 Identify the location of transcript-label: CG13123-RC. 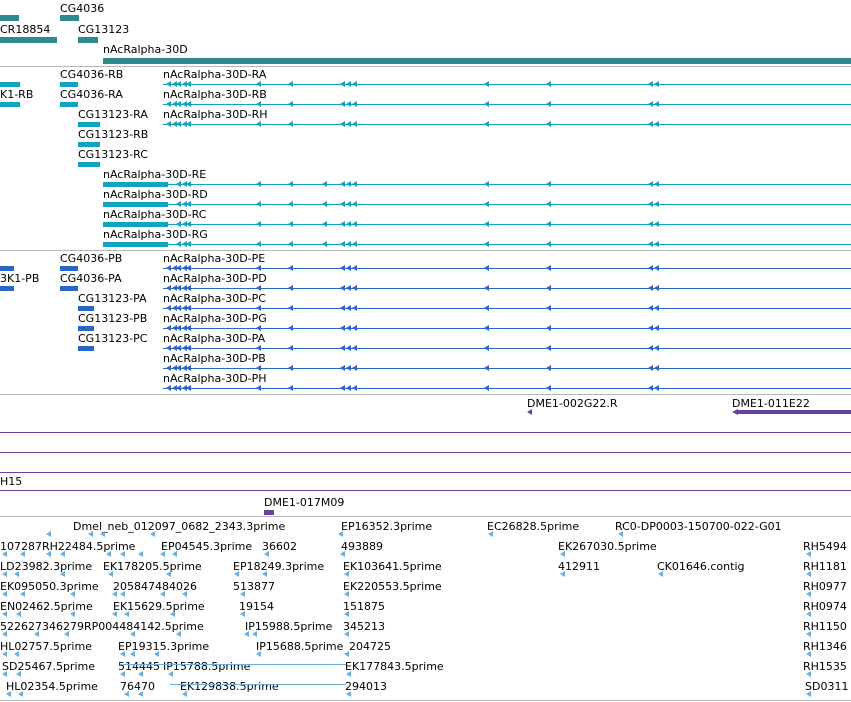
(113, 154).